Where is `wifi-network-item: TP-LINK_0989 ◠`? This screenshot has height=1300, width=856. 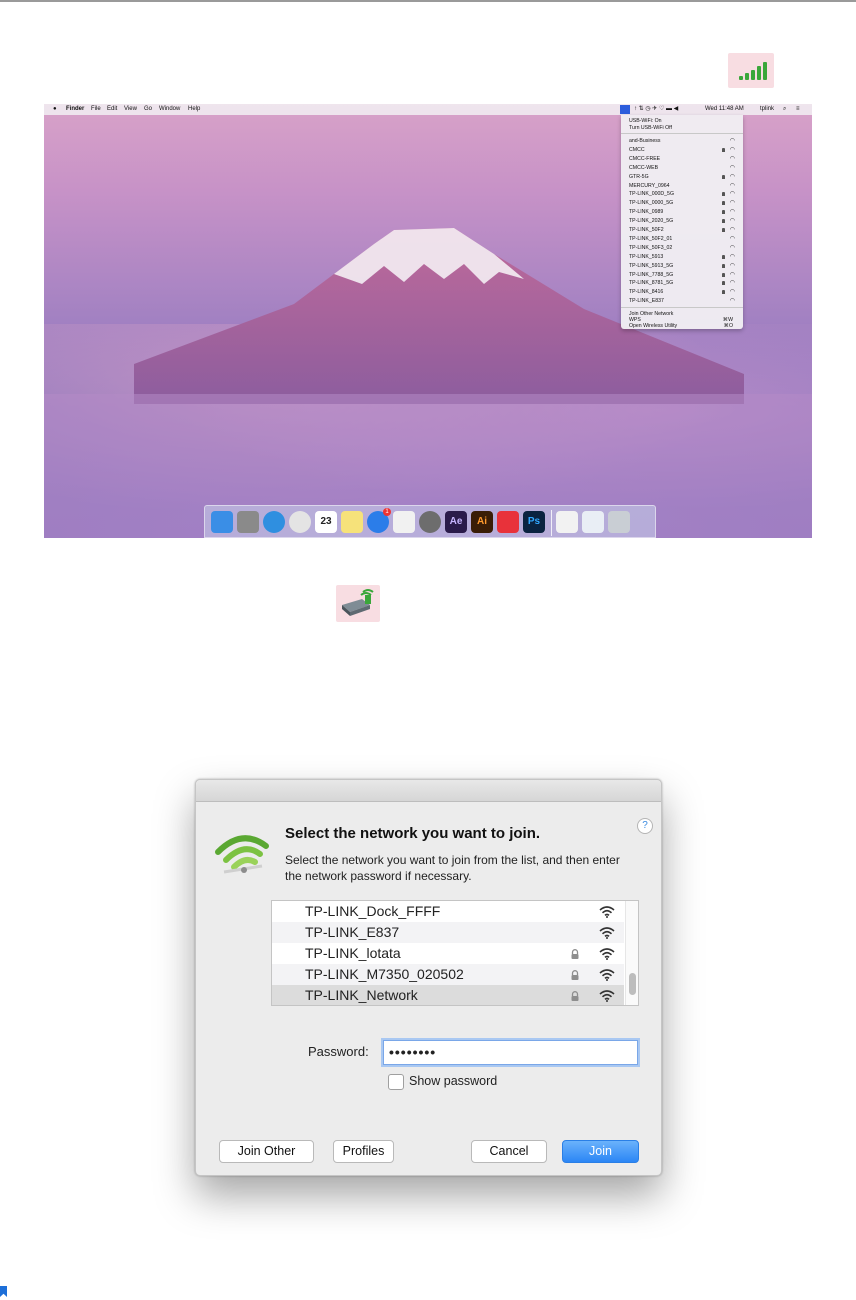
wifi-network-item: TP-LINK_0989 ◠ is located at coordinates (684, 212).